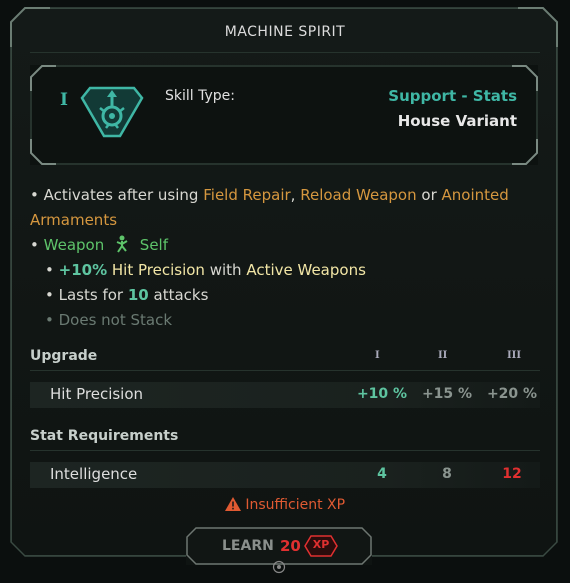 Image resolution: width=570 pixels, height=583 pixels. Describe the element at coordinates (447, 394) in the screenshot. I see `upgrade-value-2: +15 %` at that location.